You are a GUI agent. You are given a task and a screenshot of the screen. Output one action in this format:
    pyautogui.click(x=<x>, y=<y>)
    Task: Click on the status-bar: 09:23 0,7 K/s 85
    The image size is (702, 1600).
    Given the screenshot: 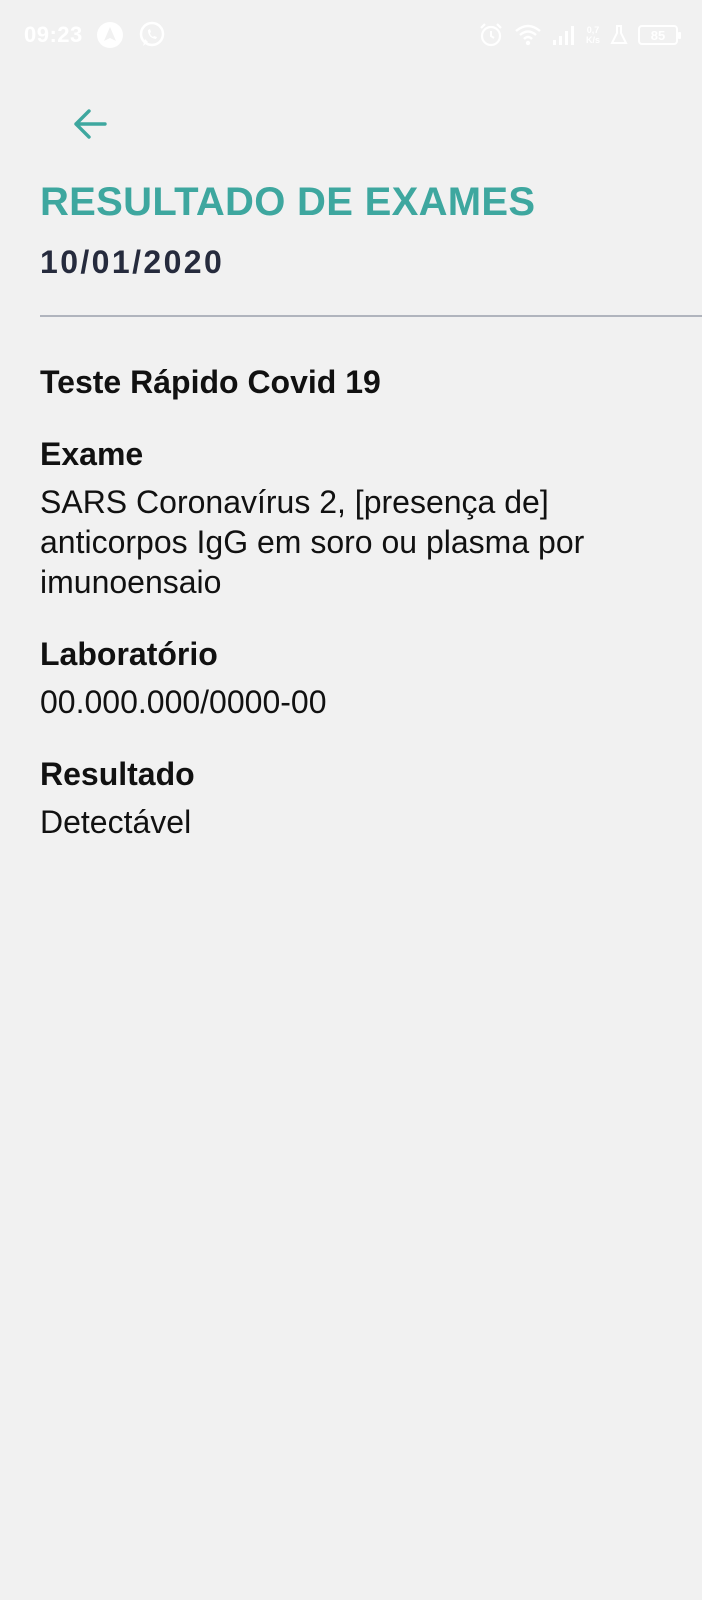 What is the action you would take?
    pyautogui.click(x=351, y=36)
    